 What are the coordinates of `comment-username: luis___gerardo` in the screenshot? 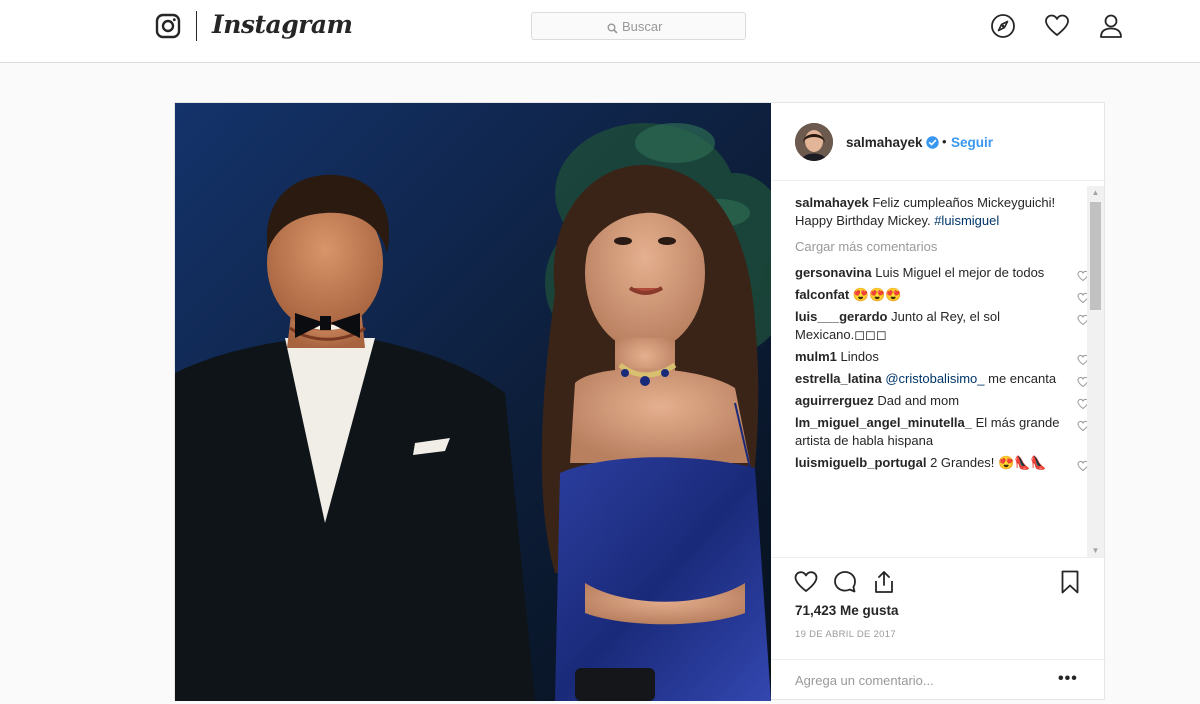 It's located at (841, 316).